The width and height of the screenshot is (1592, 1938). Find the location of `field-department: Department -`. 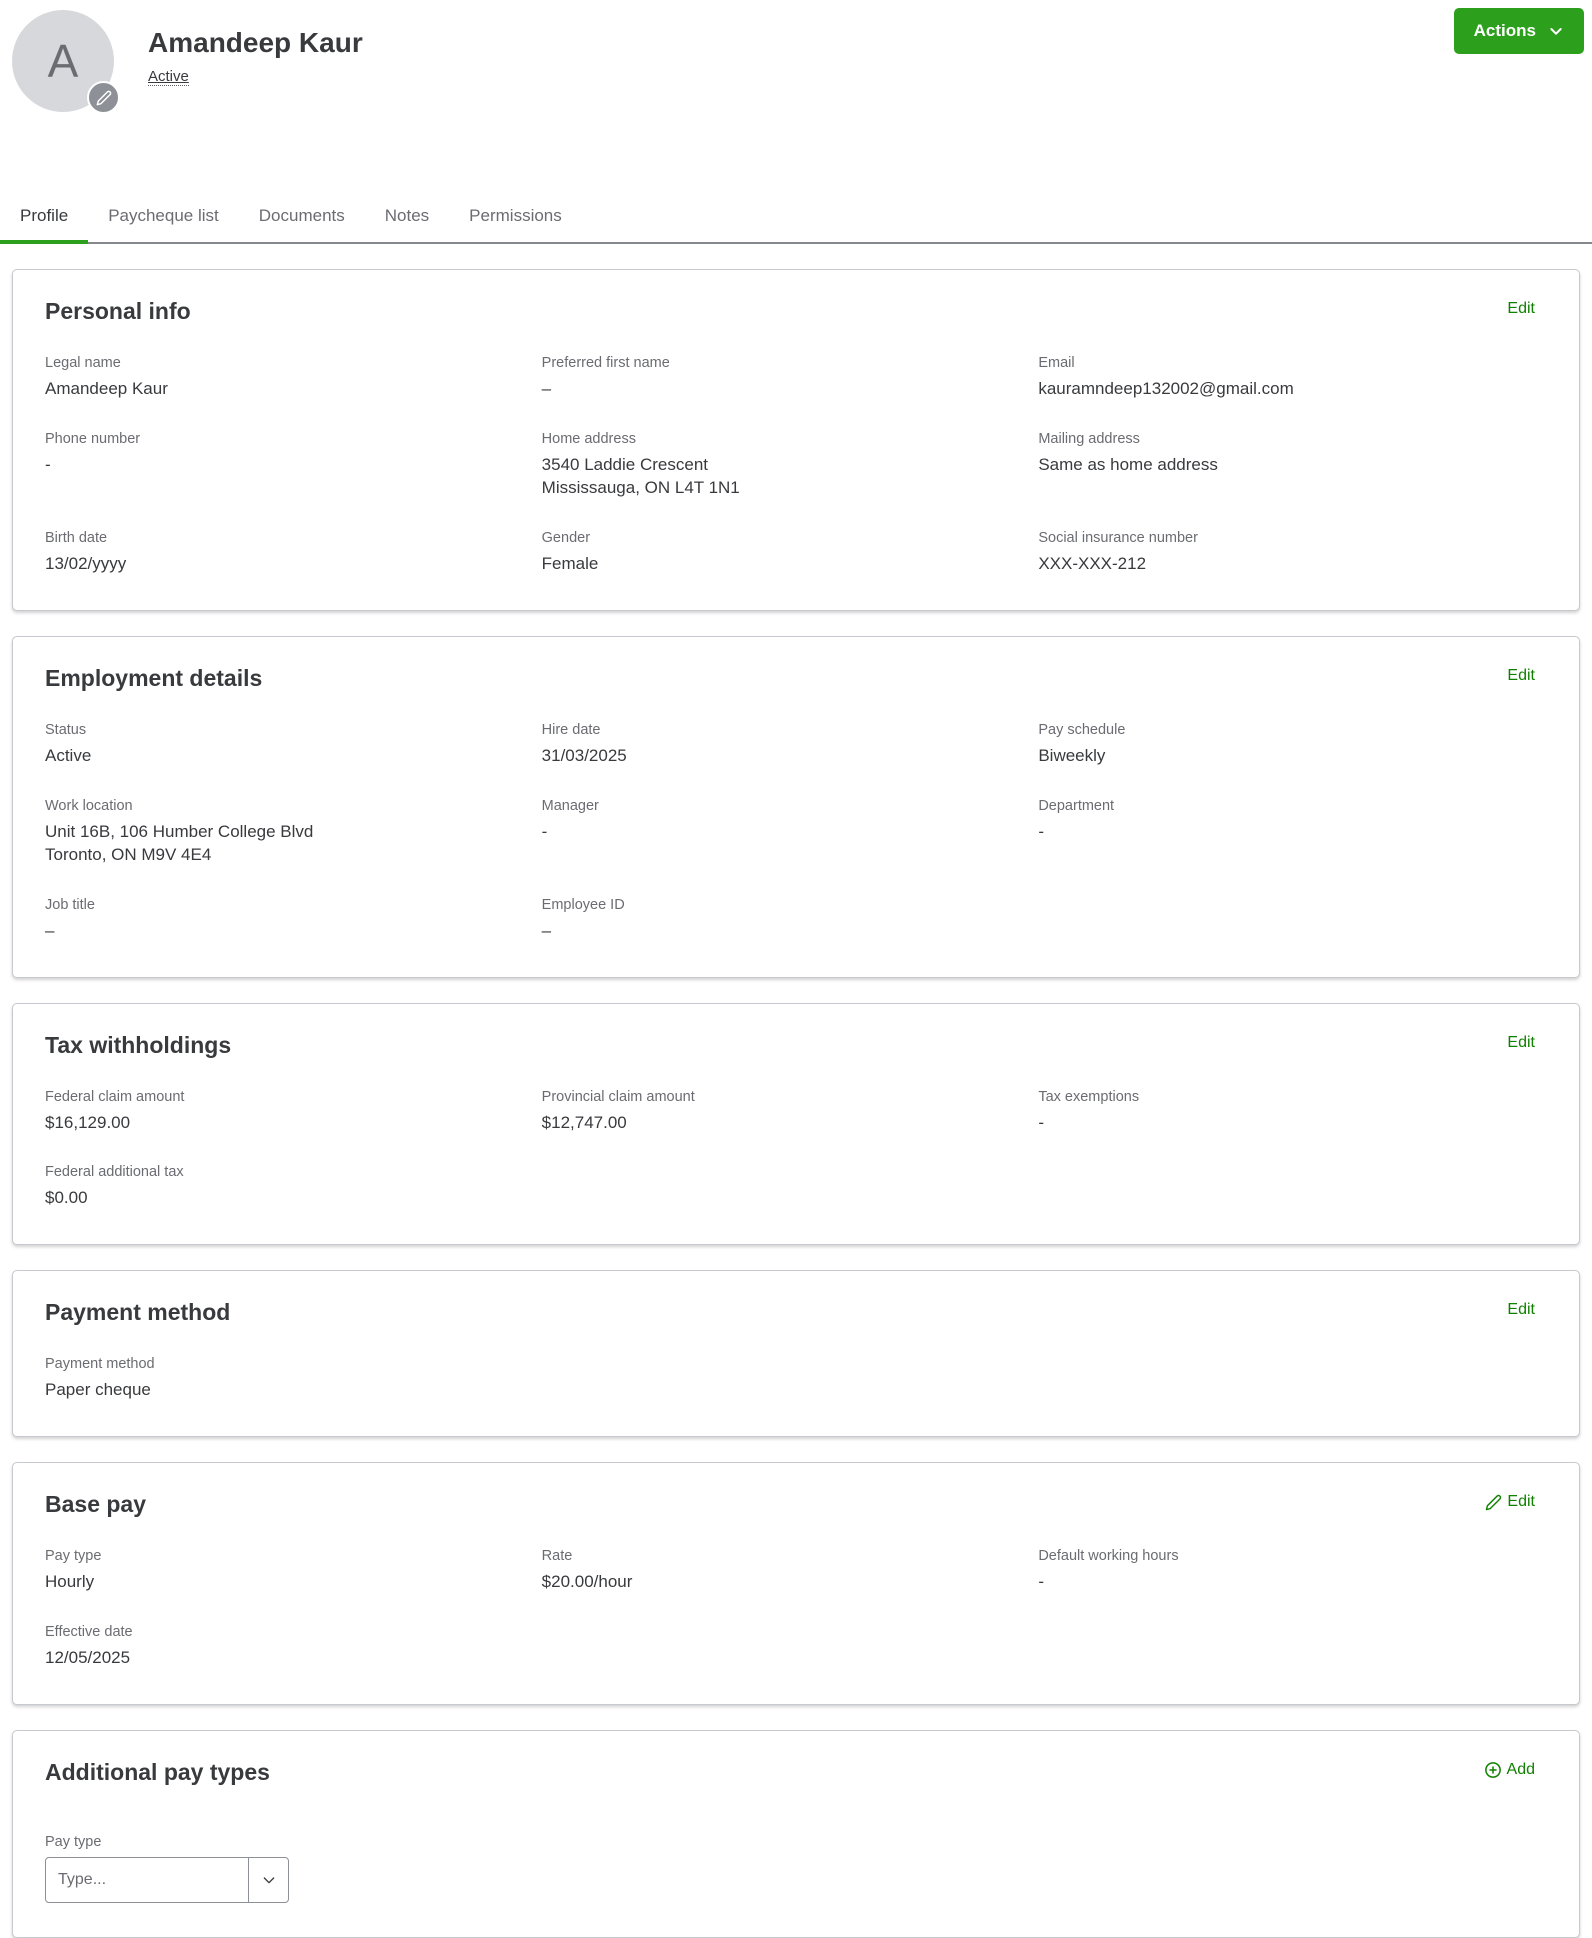

field-department: Department - is located at coordinates (1286, 832).